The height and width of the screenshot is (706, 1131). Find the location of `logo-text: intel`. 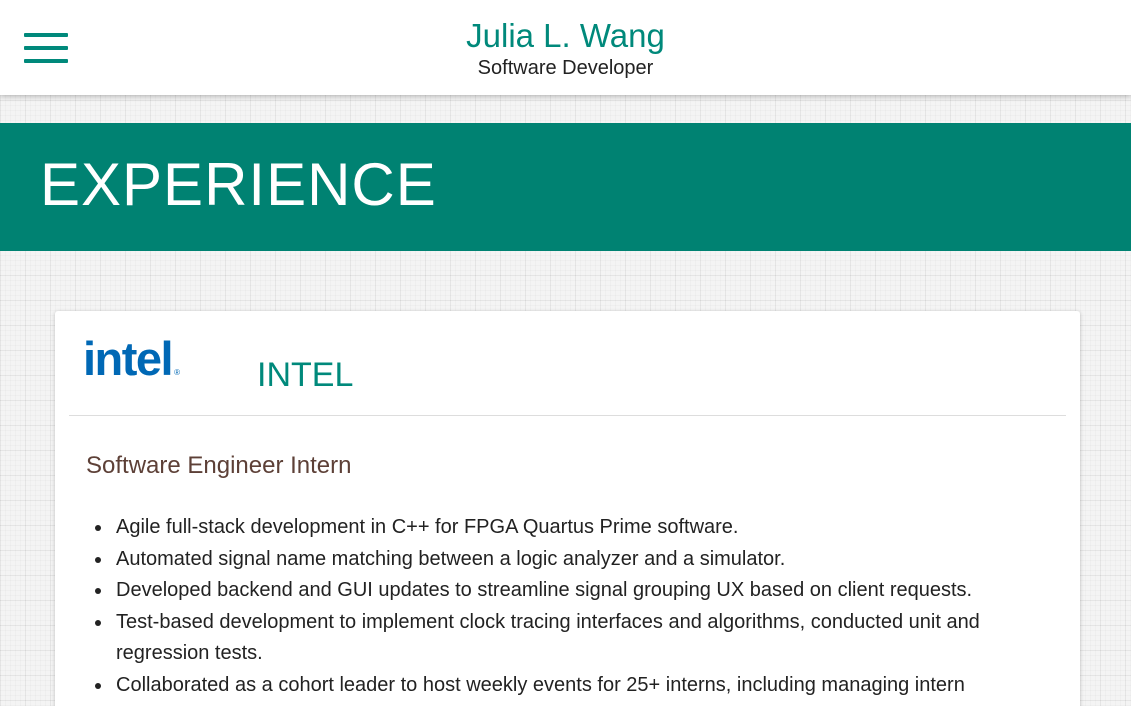

logo-text: intel is located at coordinates (128, 358).